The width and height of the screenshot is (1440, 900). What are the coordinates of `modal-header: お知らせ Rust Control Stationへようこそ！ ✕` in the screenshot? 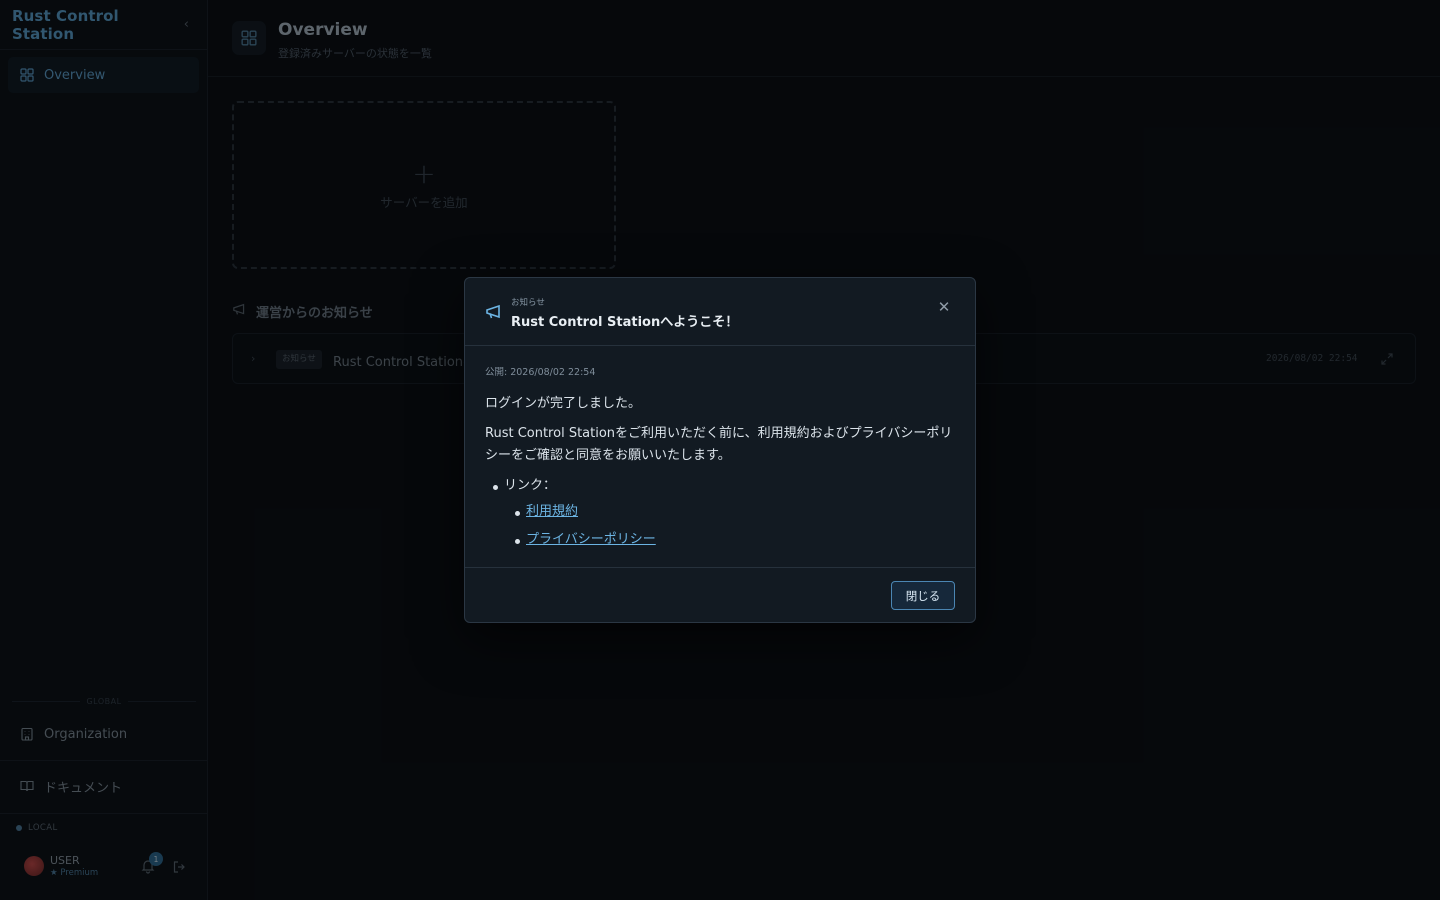 It's located at (720, 312).